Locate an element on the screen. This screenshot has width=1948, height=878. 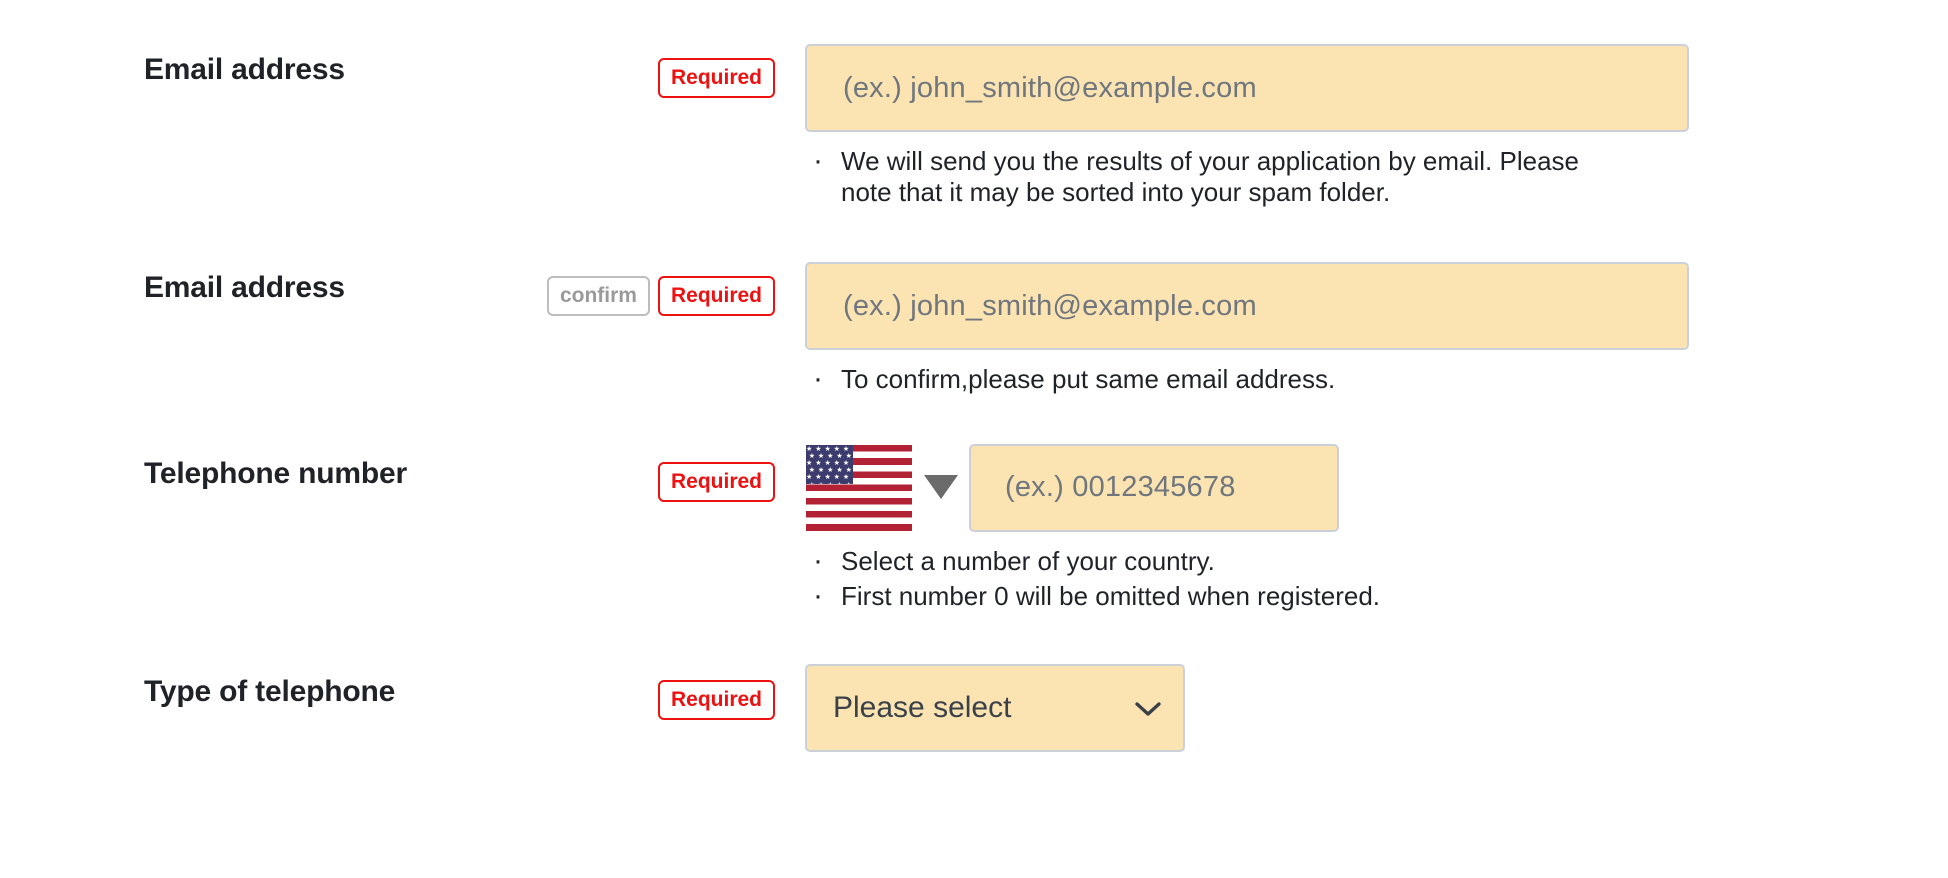
hint-item: Select a number of your country. is located at coordinates (1205, 561).